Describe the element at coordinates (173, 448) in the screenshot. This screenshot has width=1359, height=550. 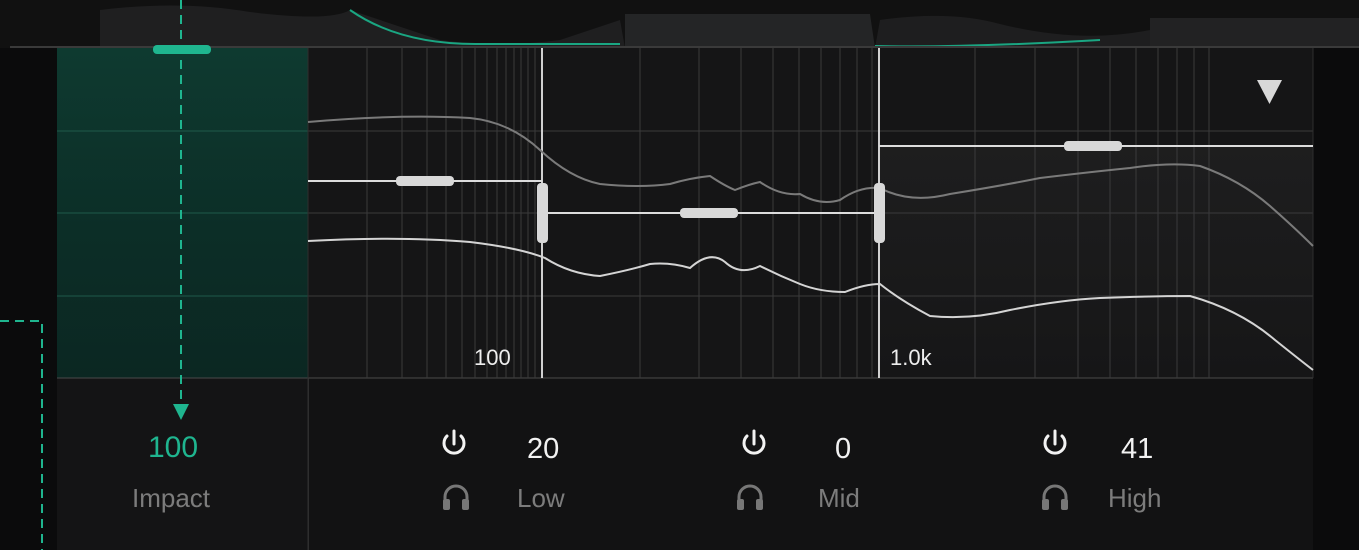
I see `impact-value: 100` at that location.